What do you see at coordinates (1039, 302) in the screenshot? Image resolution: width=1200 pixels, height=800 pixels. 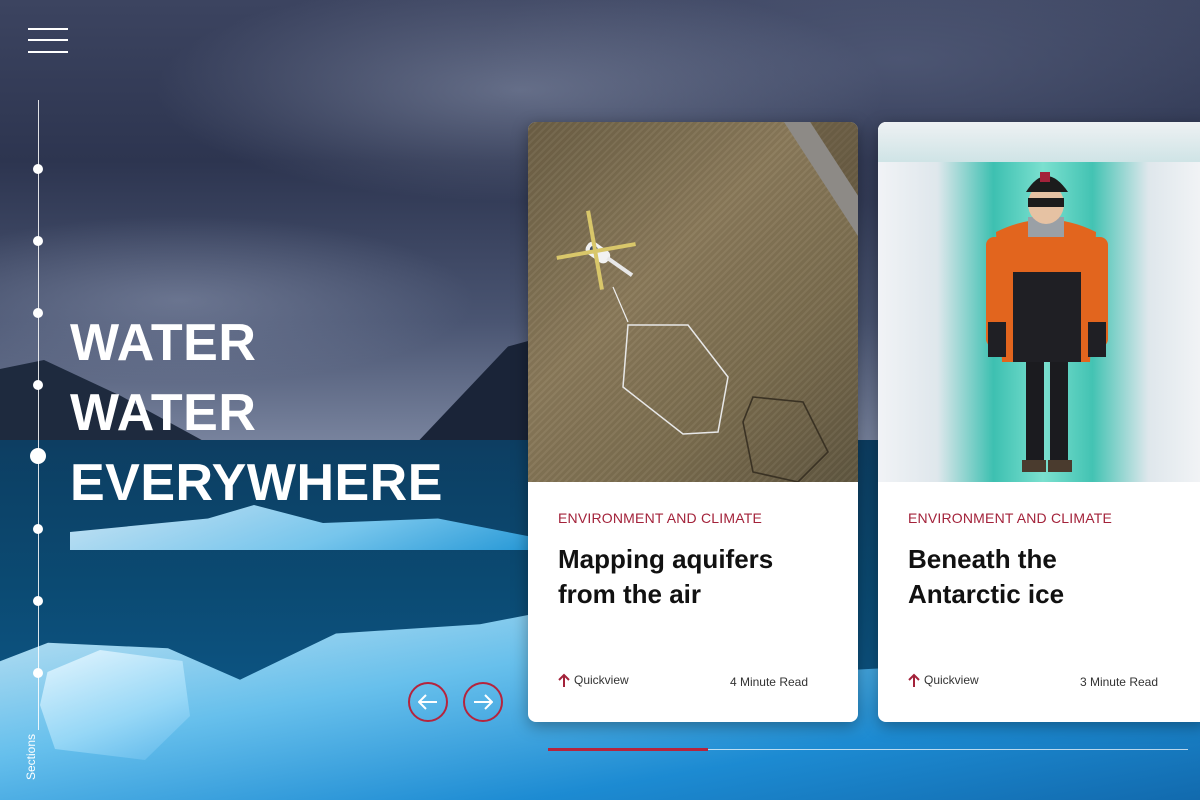 I see `person-in-ice-cave-image` at bounding box center [1039, 302].